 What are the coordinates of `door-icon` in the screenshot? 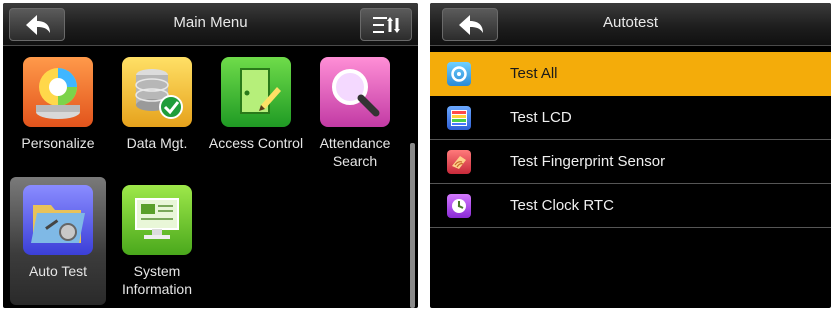 It's located at (256, 92).